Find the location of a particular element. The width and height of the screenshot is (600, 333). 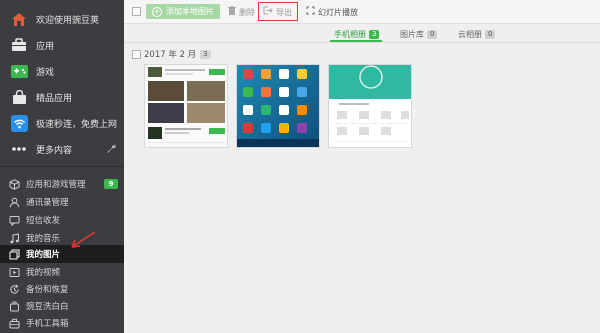

sidebar-item-wifi: 极速秒连，免费上网 is located at coordinates (62, 123).